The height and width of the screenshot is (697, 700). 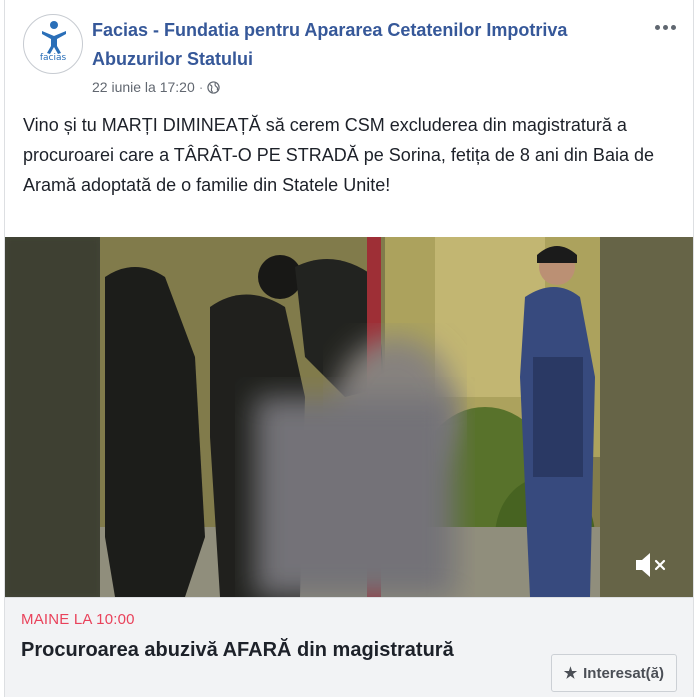 What do you see at coordinates (665, 27) in the screenshot?
I see `more-options-icon` at bounding box center [665, 27].